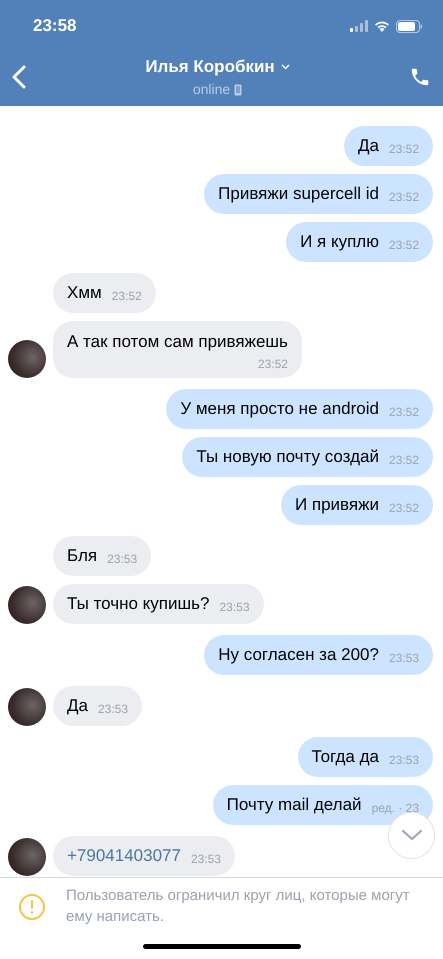  I want to click on message-text: Привяжи supercell id, so click(298, 194).